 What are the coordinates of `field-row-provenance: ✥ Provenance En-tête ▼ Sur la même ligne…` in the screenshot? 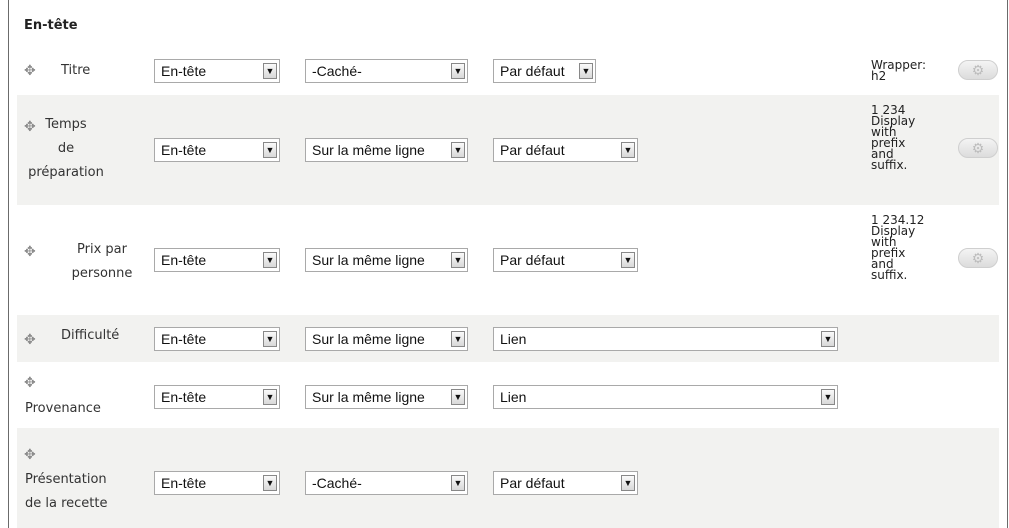 It's located at (508, 395).